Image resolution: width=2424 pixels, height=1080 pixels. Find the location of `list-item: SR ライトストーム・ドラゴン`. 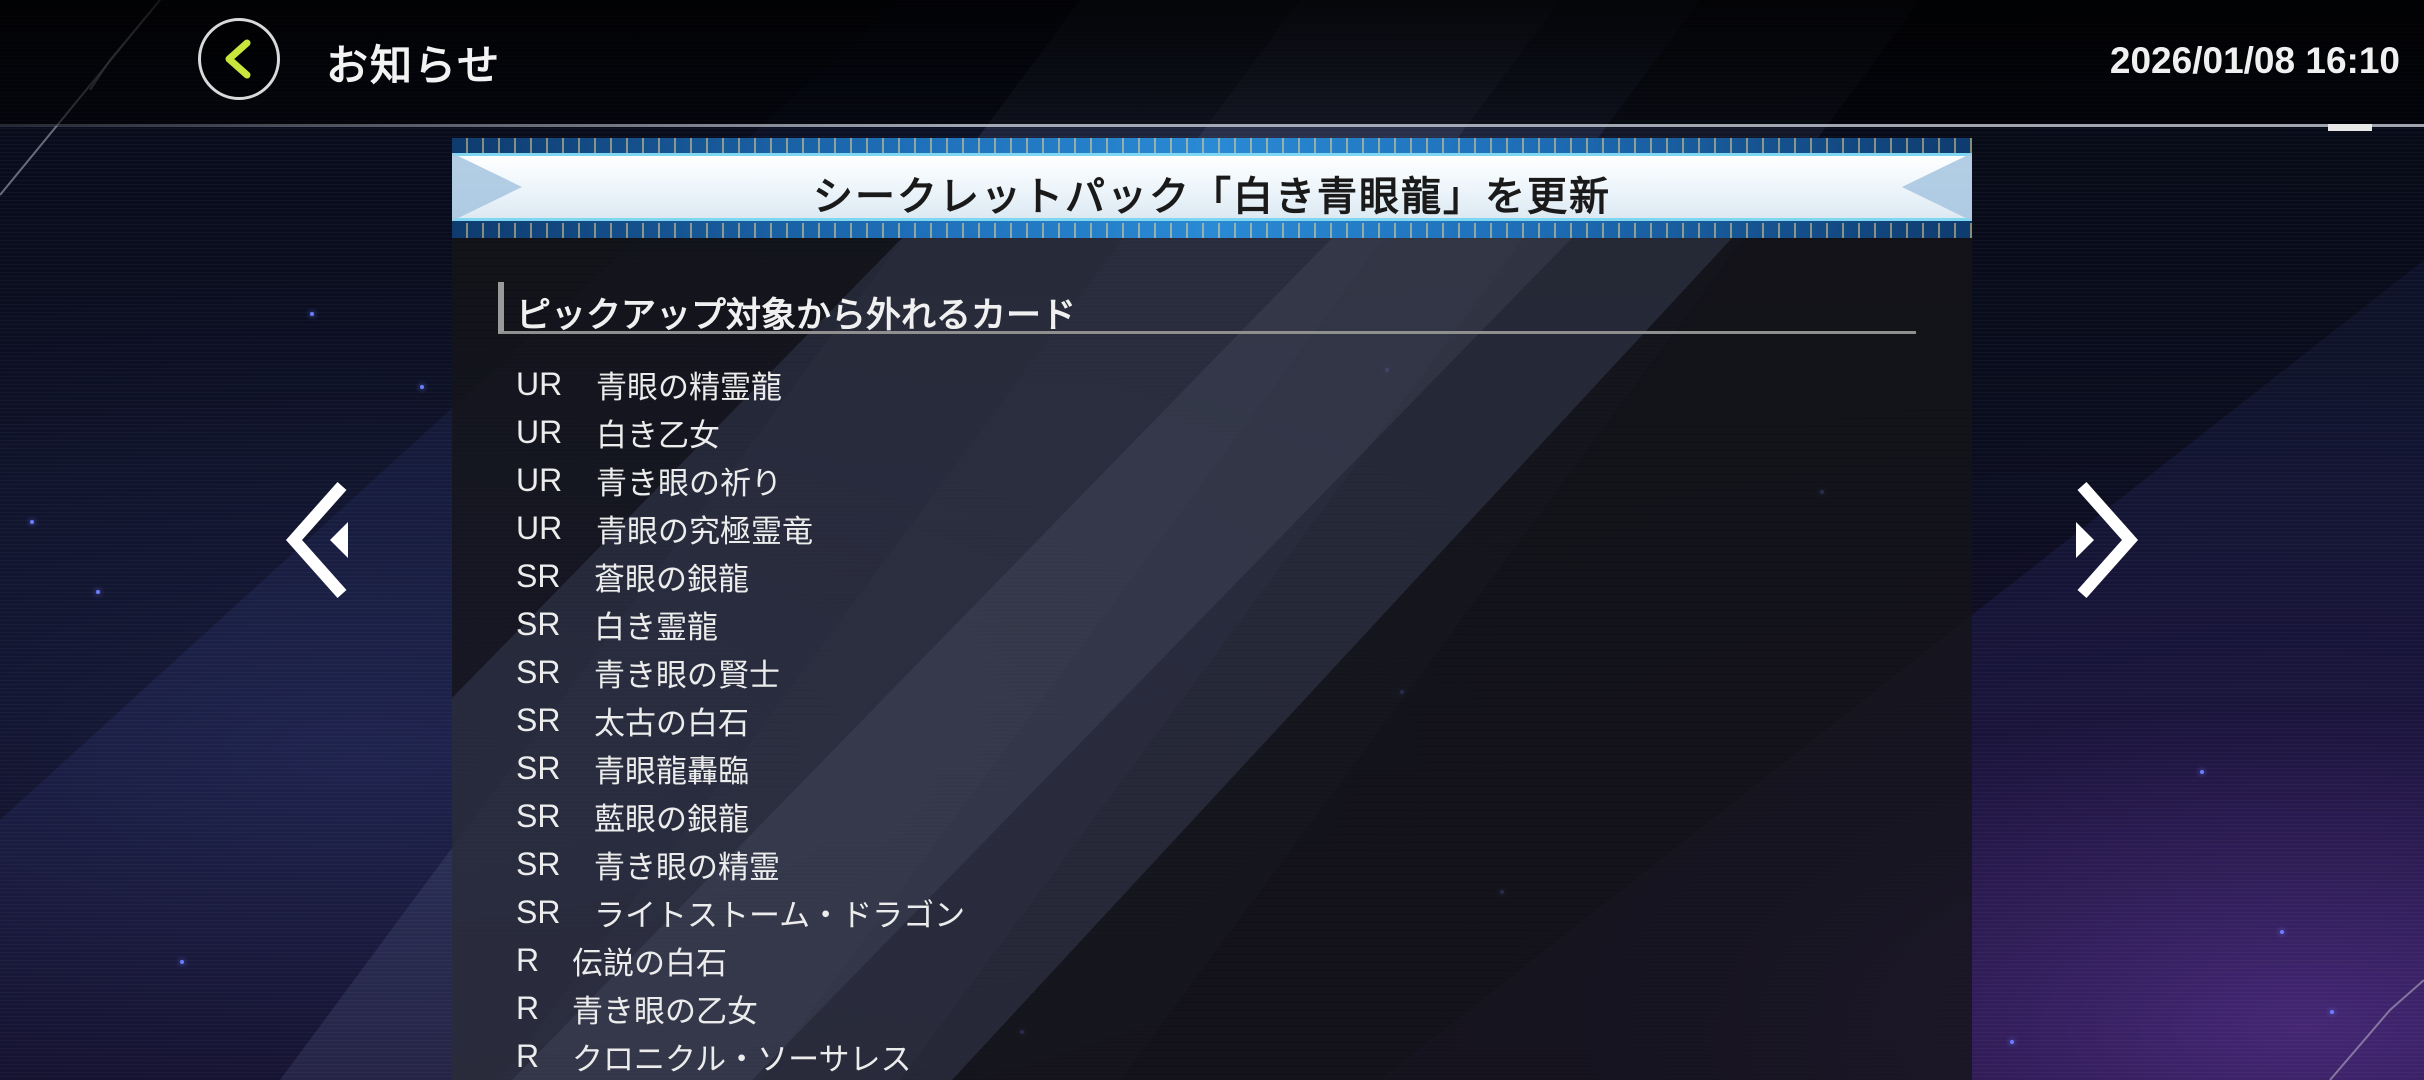

list-item: SR ライトストーム・ドラゴン is located at coordinates (740, 912).